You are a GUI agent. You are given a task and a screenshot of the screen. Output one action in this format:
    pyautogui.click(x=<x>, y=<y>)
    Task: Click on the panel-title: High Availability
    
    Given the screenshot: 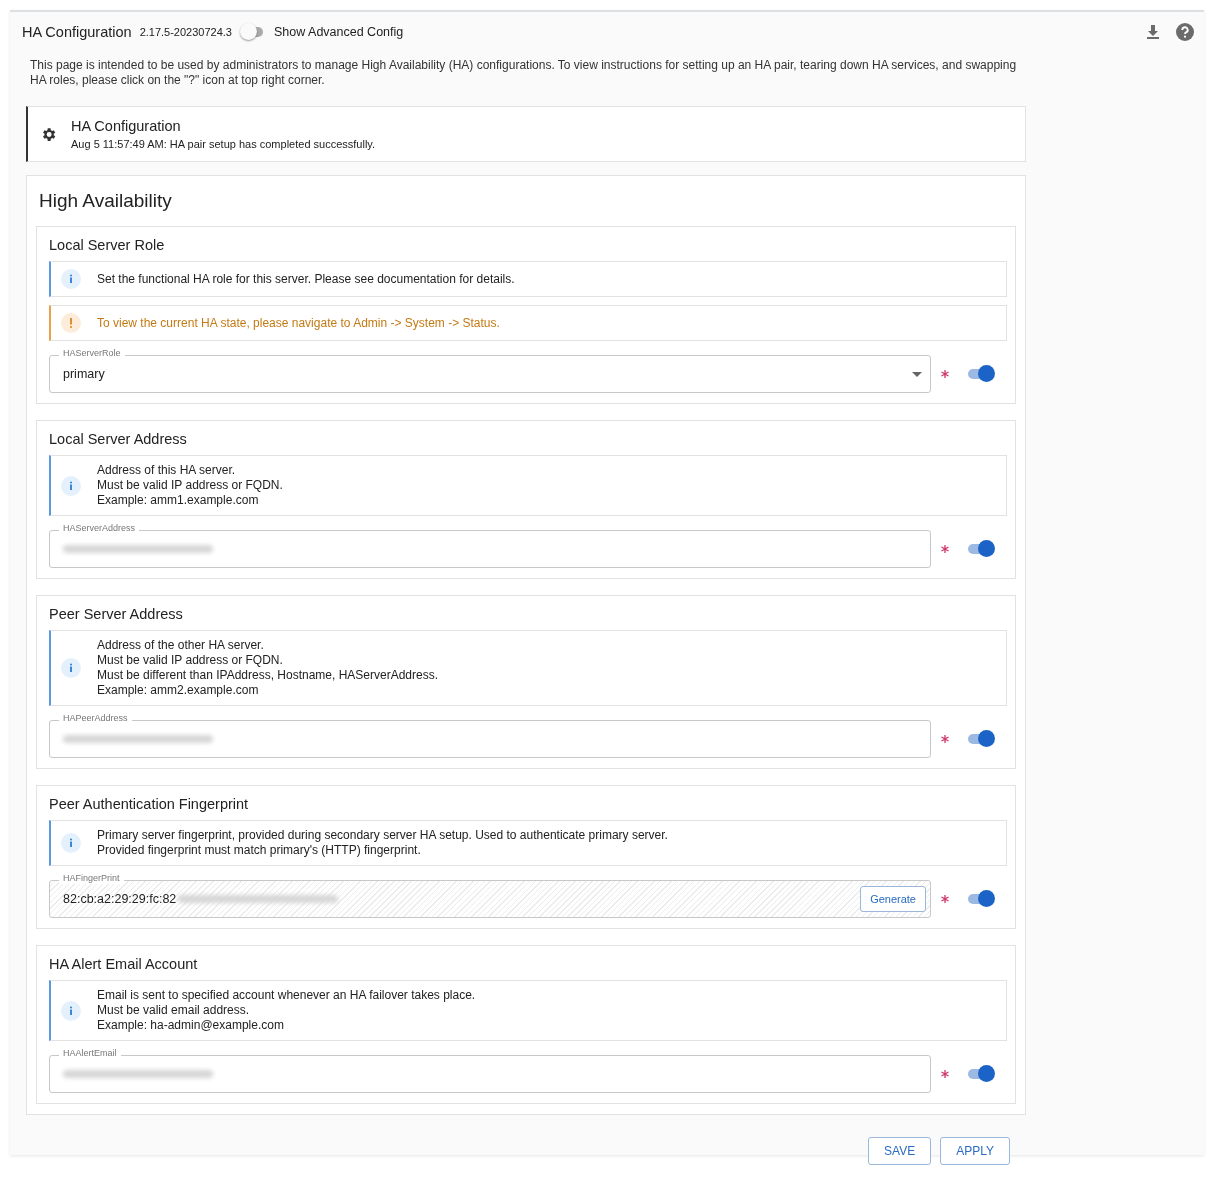 What is the action you would take?
    pyautogui.click(x=106, y=201)
    